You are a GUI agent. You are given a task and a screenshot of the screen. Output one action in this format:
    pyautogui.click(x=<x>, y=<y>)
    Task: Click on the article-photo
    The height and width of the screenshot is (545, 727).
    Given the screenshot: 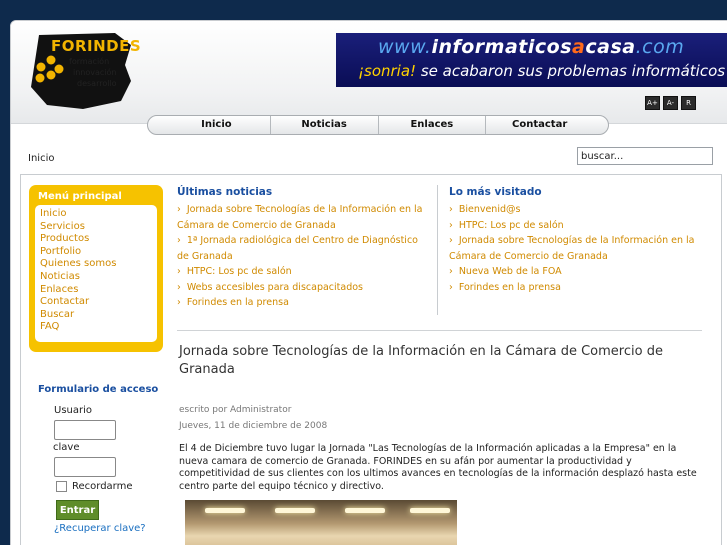 What is the action you would take?
    pyautogui.click(x=321, y=522)
    